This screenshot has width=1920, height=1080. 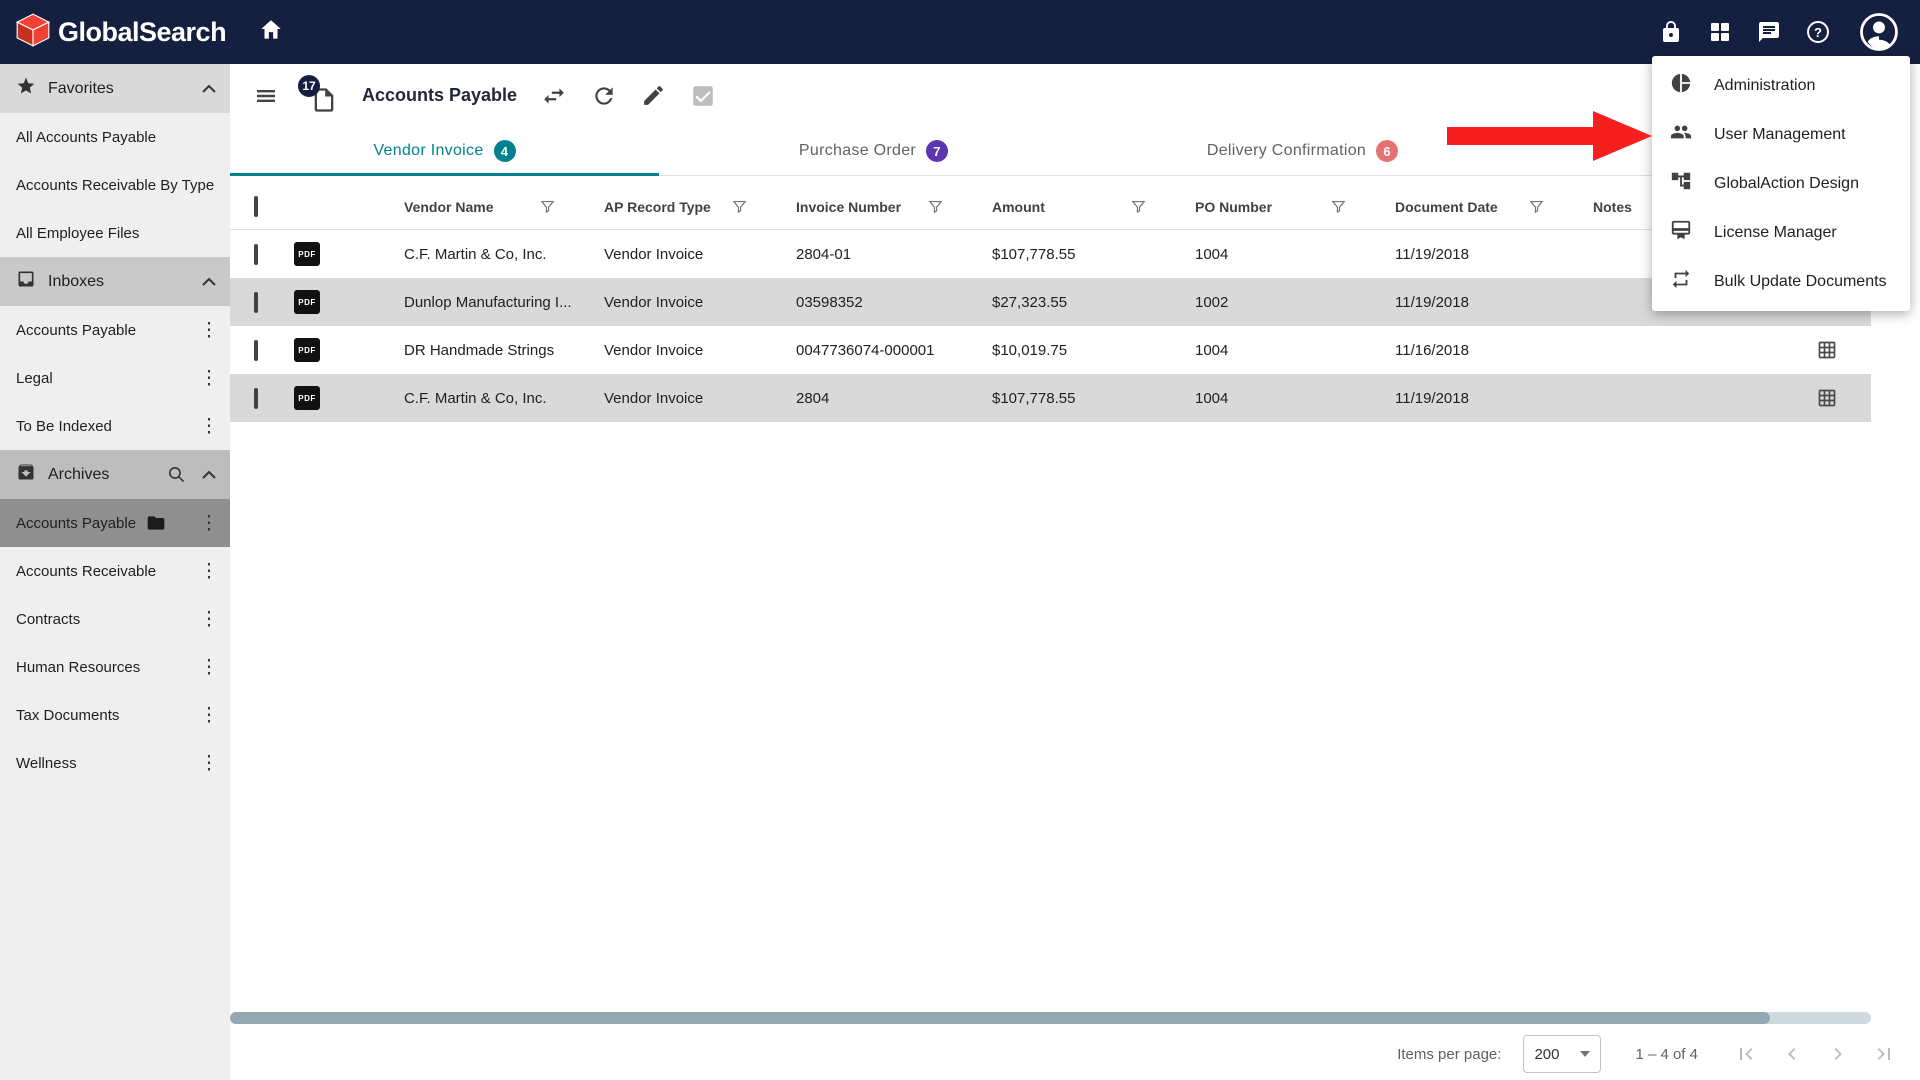 I want to click on last-page-button, so click(x=1884, y=1054).